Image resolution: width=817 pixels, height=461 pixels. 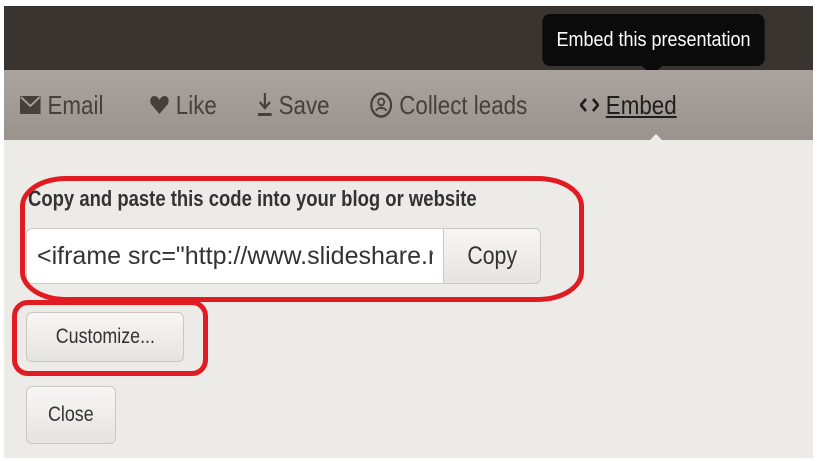 What do you see at coordinates (196, 104) in the screenshot?
I see `like-label: Like` at bounding box center [196, 104].